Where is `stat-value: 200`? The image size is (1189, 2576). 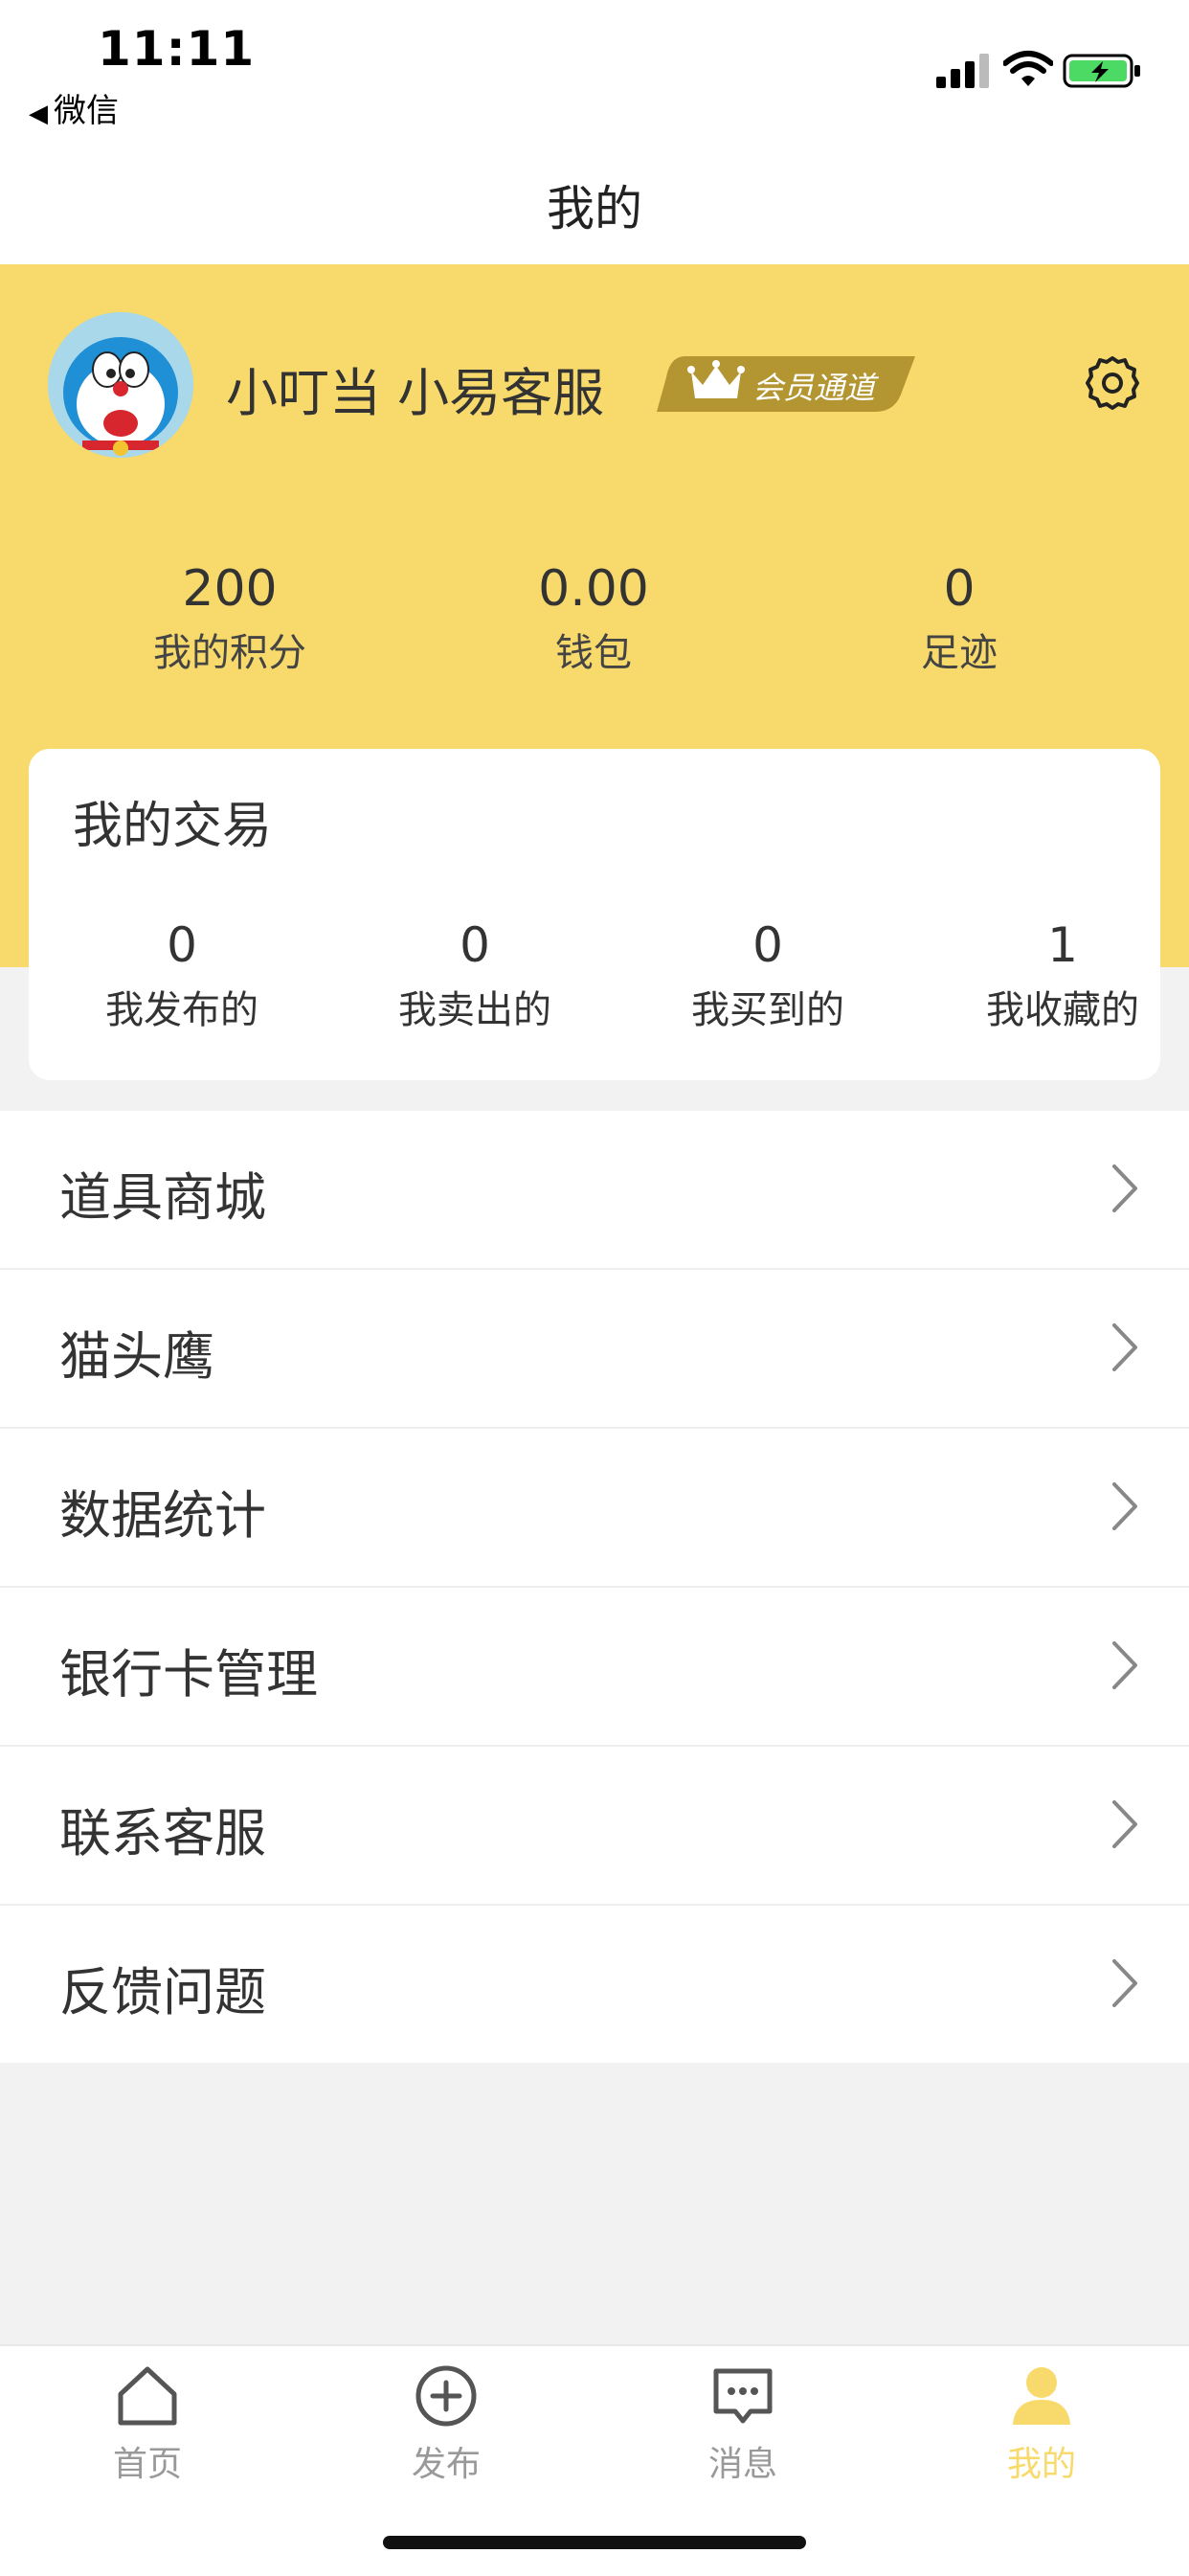 stat-value: 200 is located at coordinates (230, 589).